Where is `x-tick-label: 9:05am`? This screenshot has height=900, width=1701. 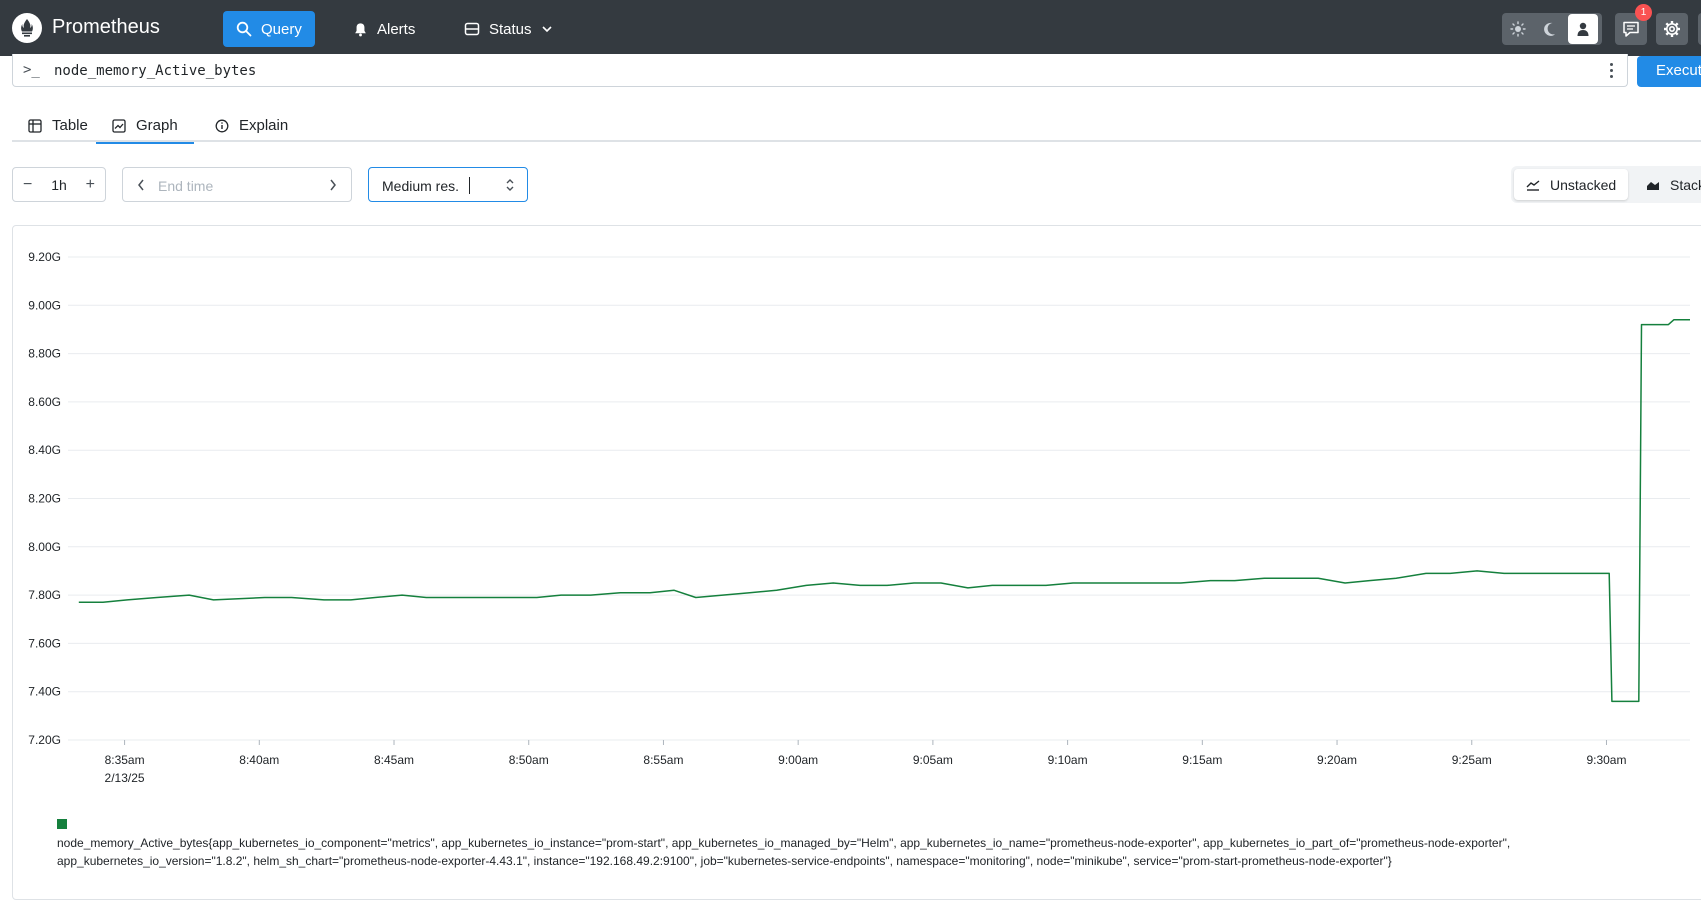 x-tick-label: 9:05am is located at coordinates (933, 760).